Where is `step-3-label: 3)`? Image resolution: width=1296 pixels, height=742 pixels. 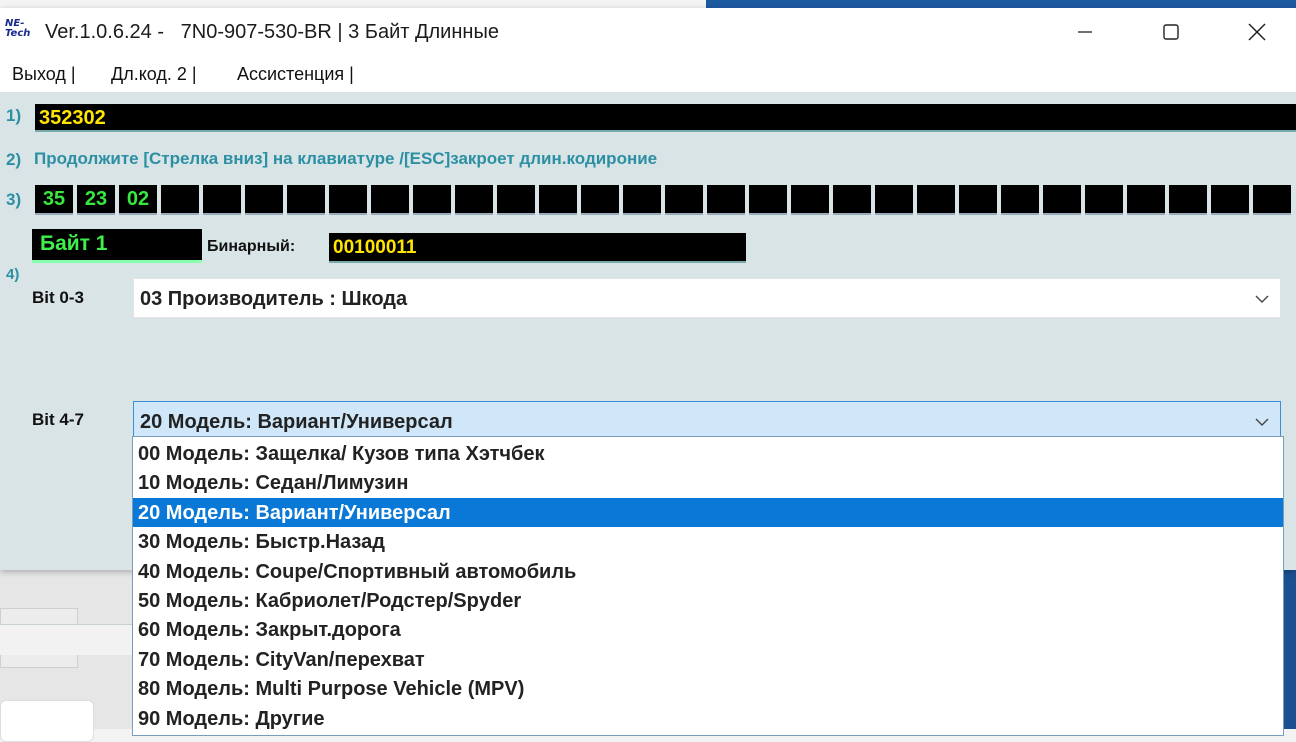 step-3-label: 3) is located at coordinates (14, 199).